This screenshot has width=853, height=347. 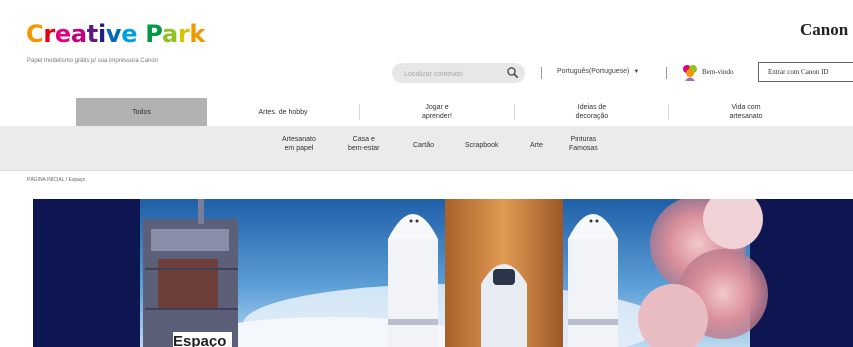 What do you see at coordinates (690, 72) in the screenshot?
I see `user-icon` at bounding box center [690, 72].